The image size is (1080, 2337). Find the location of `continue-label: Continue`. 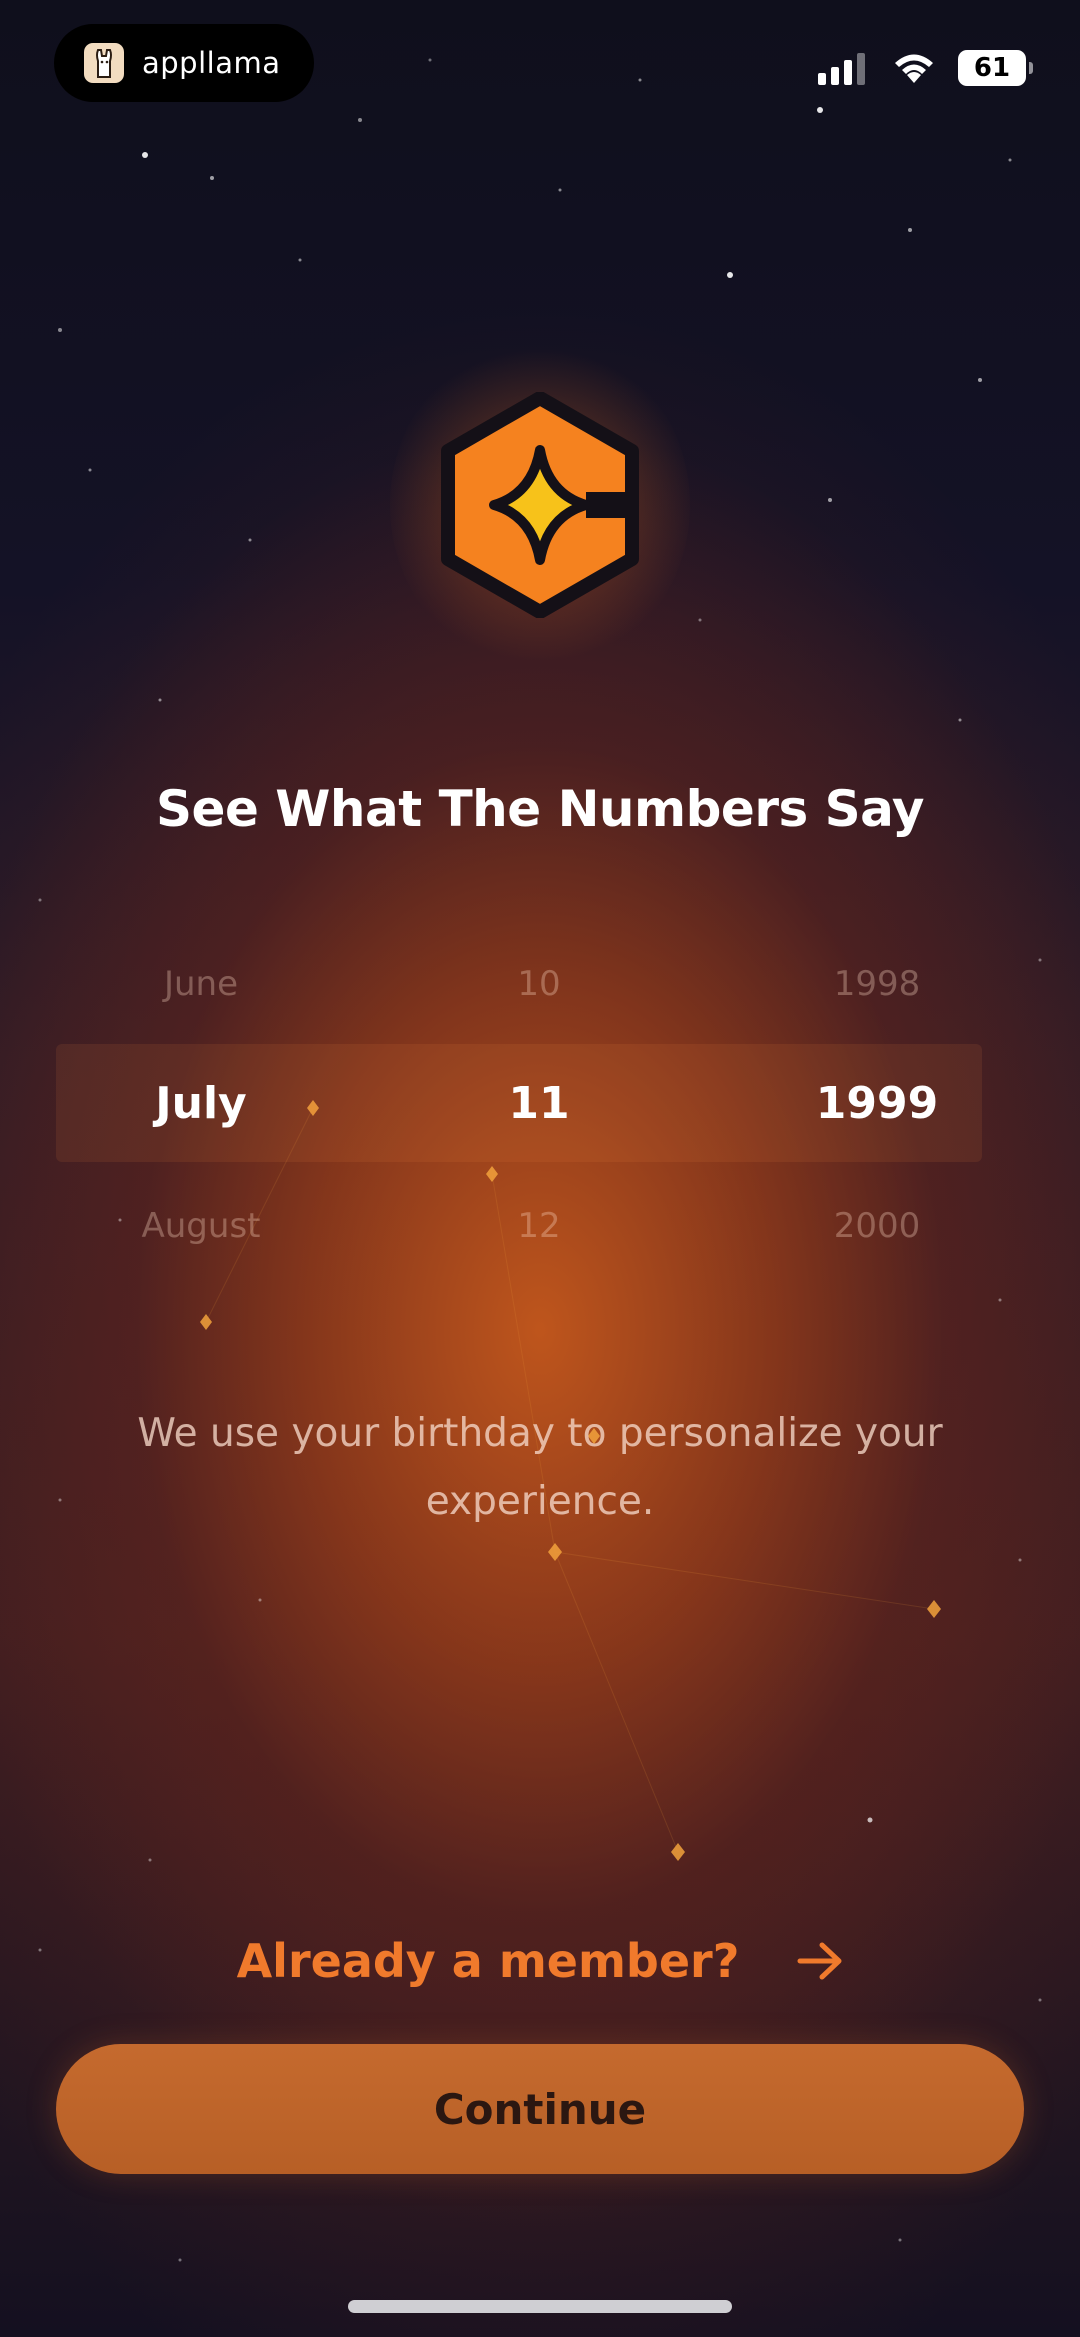

continue-label: Continue is located at coordinates (540, 2109).